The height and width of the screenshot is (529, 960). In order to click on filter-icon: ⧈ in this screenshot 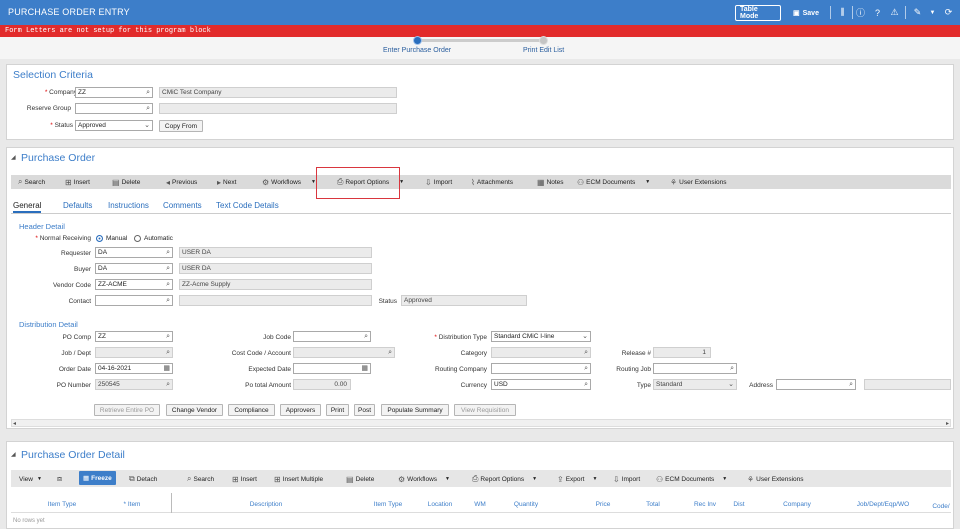, I will do `click(59, 479)`.